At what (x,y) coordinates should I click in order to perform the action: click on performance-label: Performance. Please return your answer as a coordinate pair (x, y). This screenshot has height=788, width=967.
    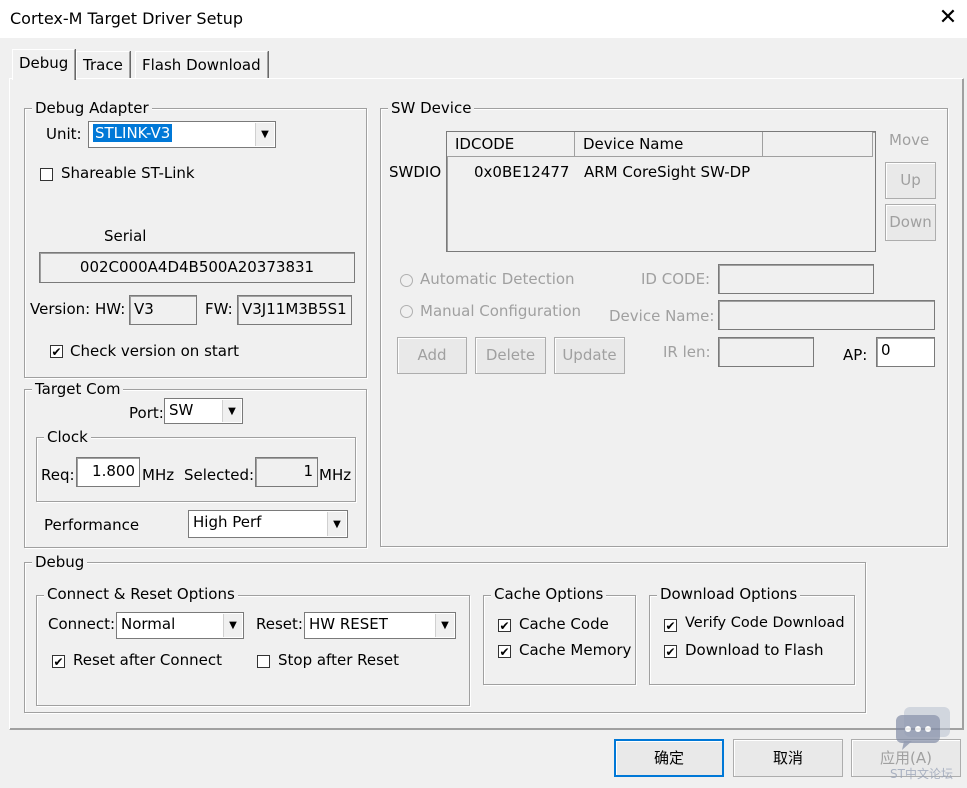
    Looking at the image, I should click on (92, 525).